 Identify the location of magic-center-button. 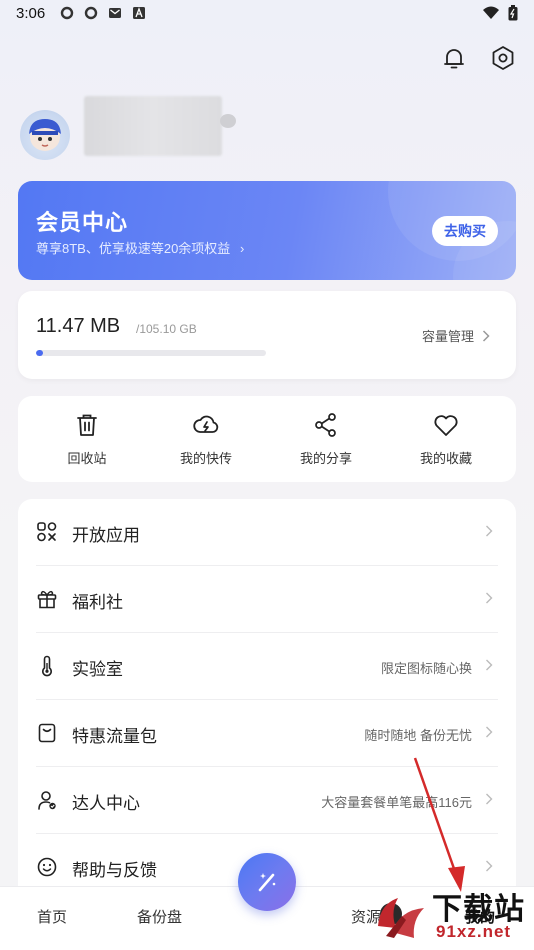
(267, 882).